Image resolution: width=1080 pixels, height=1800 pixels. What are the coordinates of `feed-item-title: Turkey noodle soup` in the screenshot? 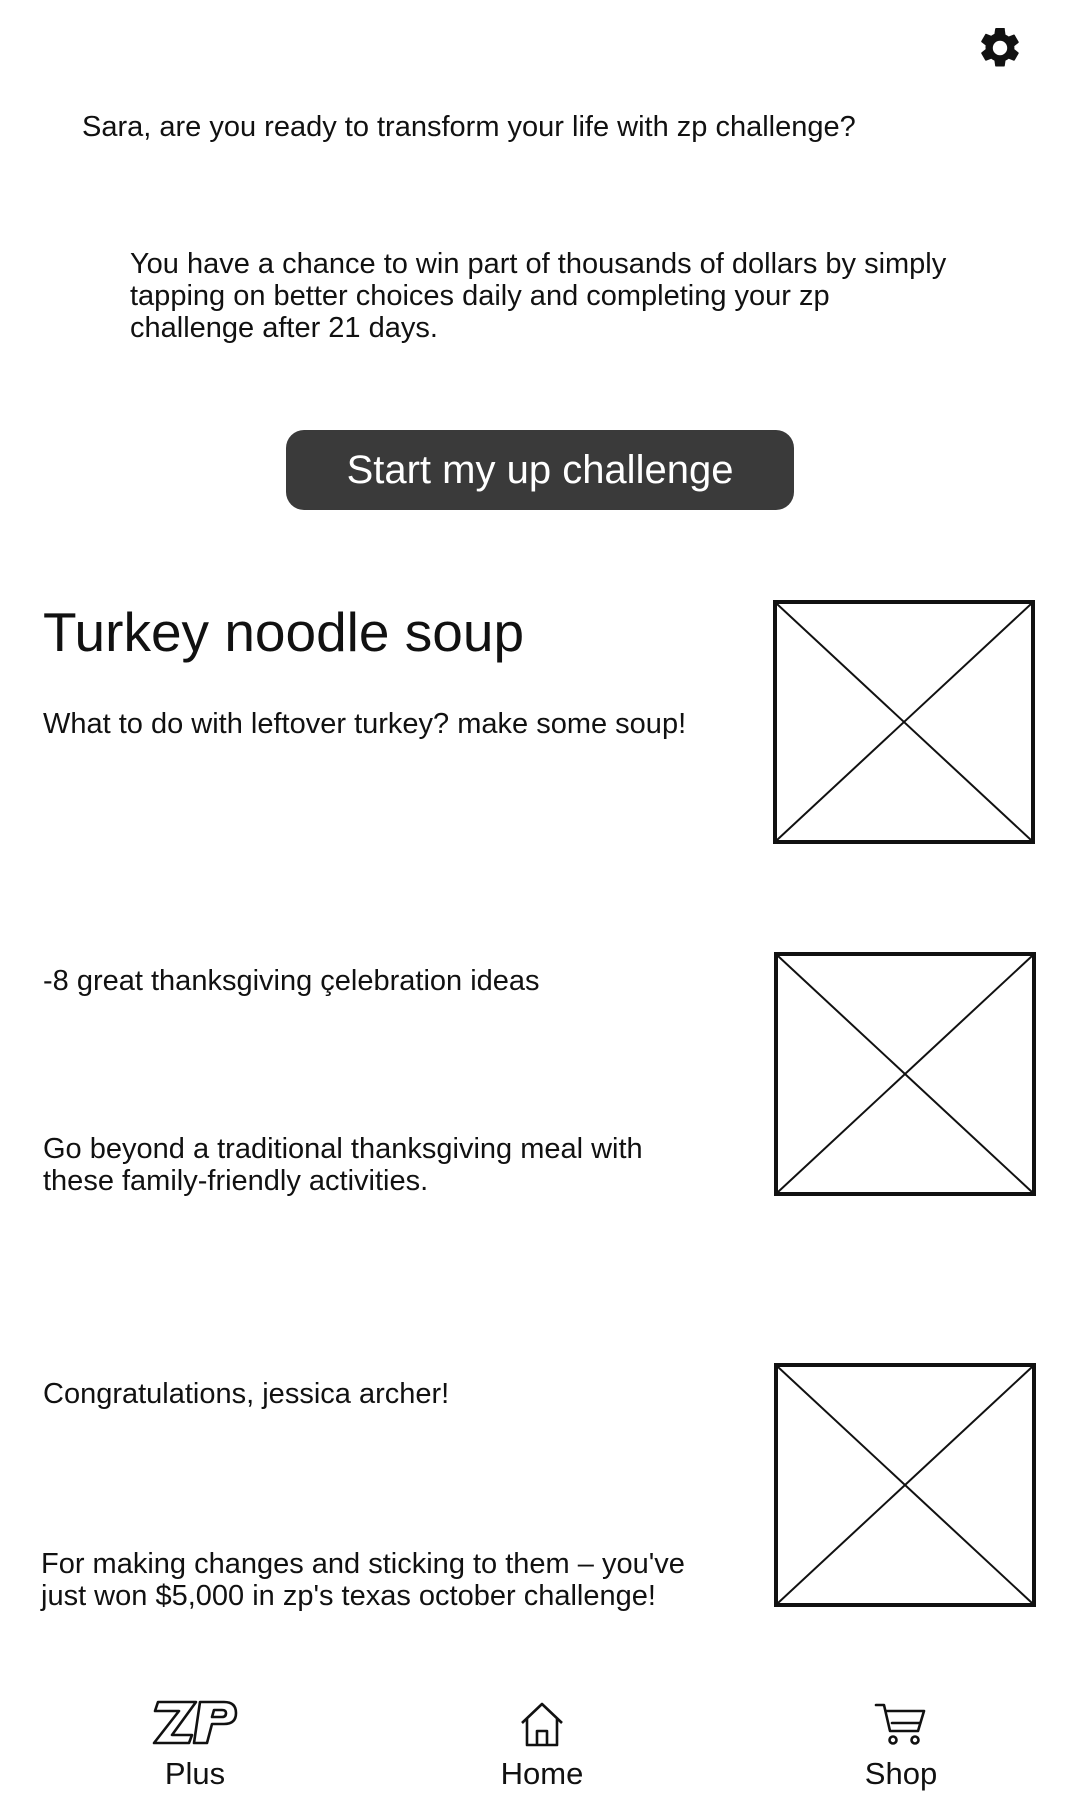 It's located at (393, 632).